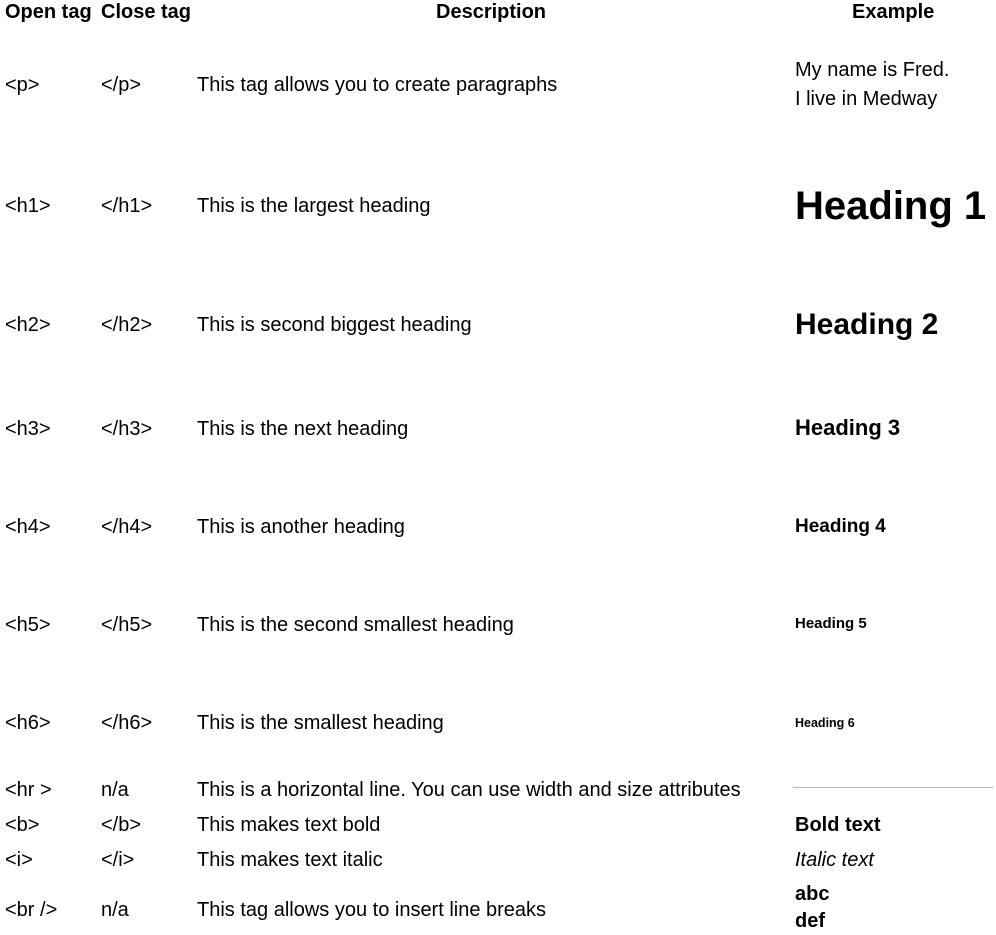  What do you see at coordinates (893, 12) in the screenshot?
I see `header-example: Example` at bounding box center [893, 12].